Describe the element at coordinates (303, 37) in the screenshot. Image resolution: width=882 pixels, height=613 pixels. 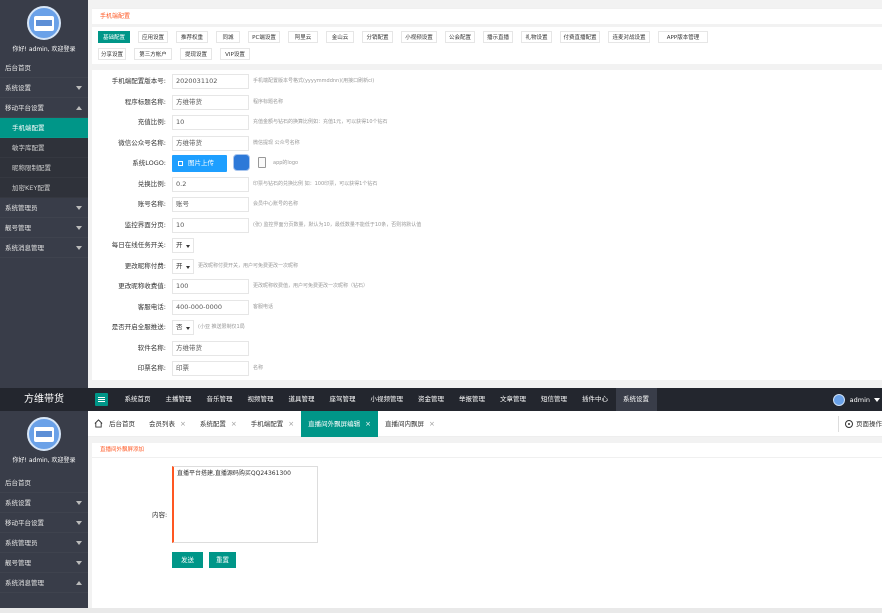
I see `config-tab: 阿里云` at that location.